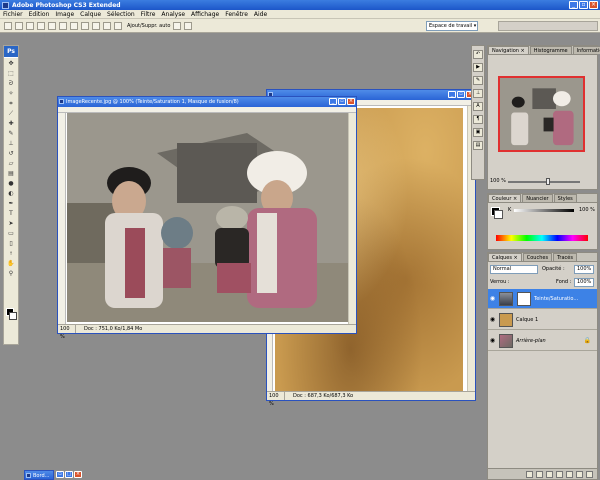 This screenshot has height=480, width=600. Describe the element at coordinates (505, 257) in the screenshot. I see `tab-calques: Calques ×` at that location.